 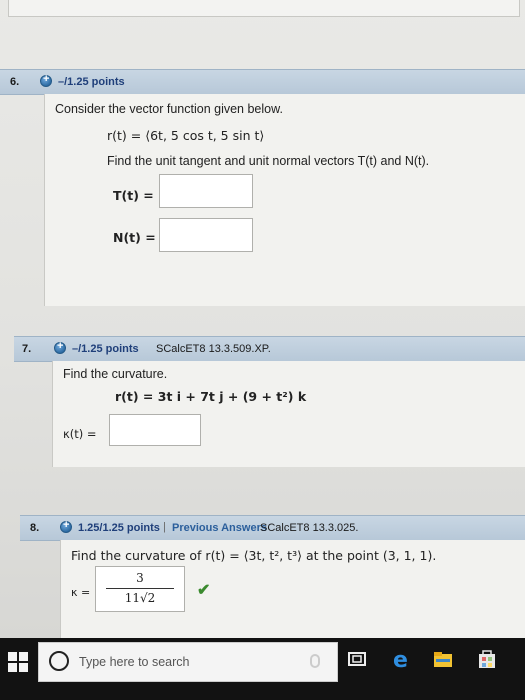 I want to click on t-answer-box, so click(x=206, y=191).